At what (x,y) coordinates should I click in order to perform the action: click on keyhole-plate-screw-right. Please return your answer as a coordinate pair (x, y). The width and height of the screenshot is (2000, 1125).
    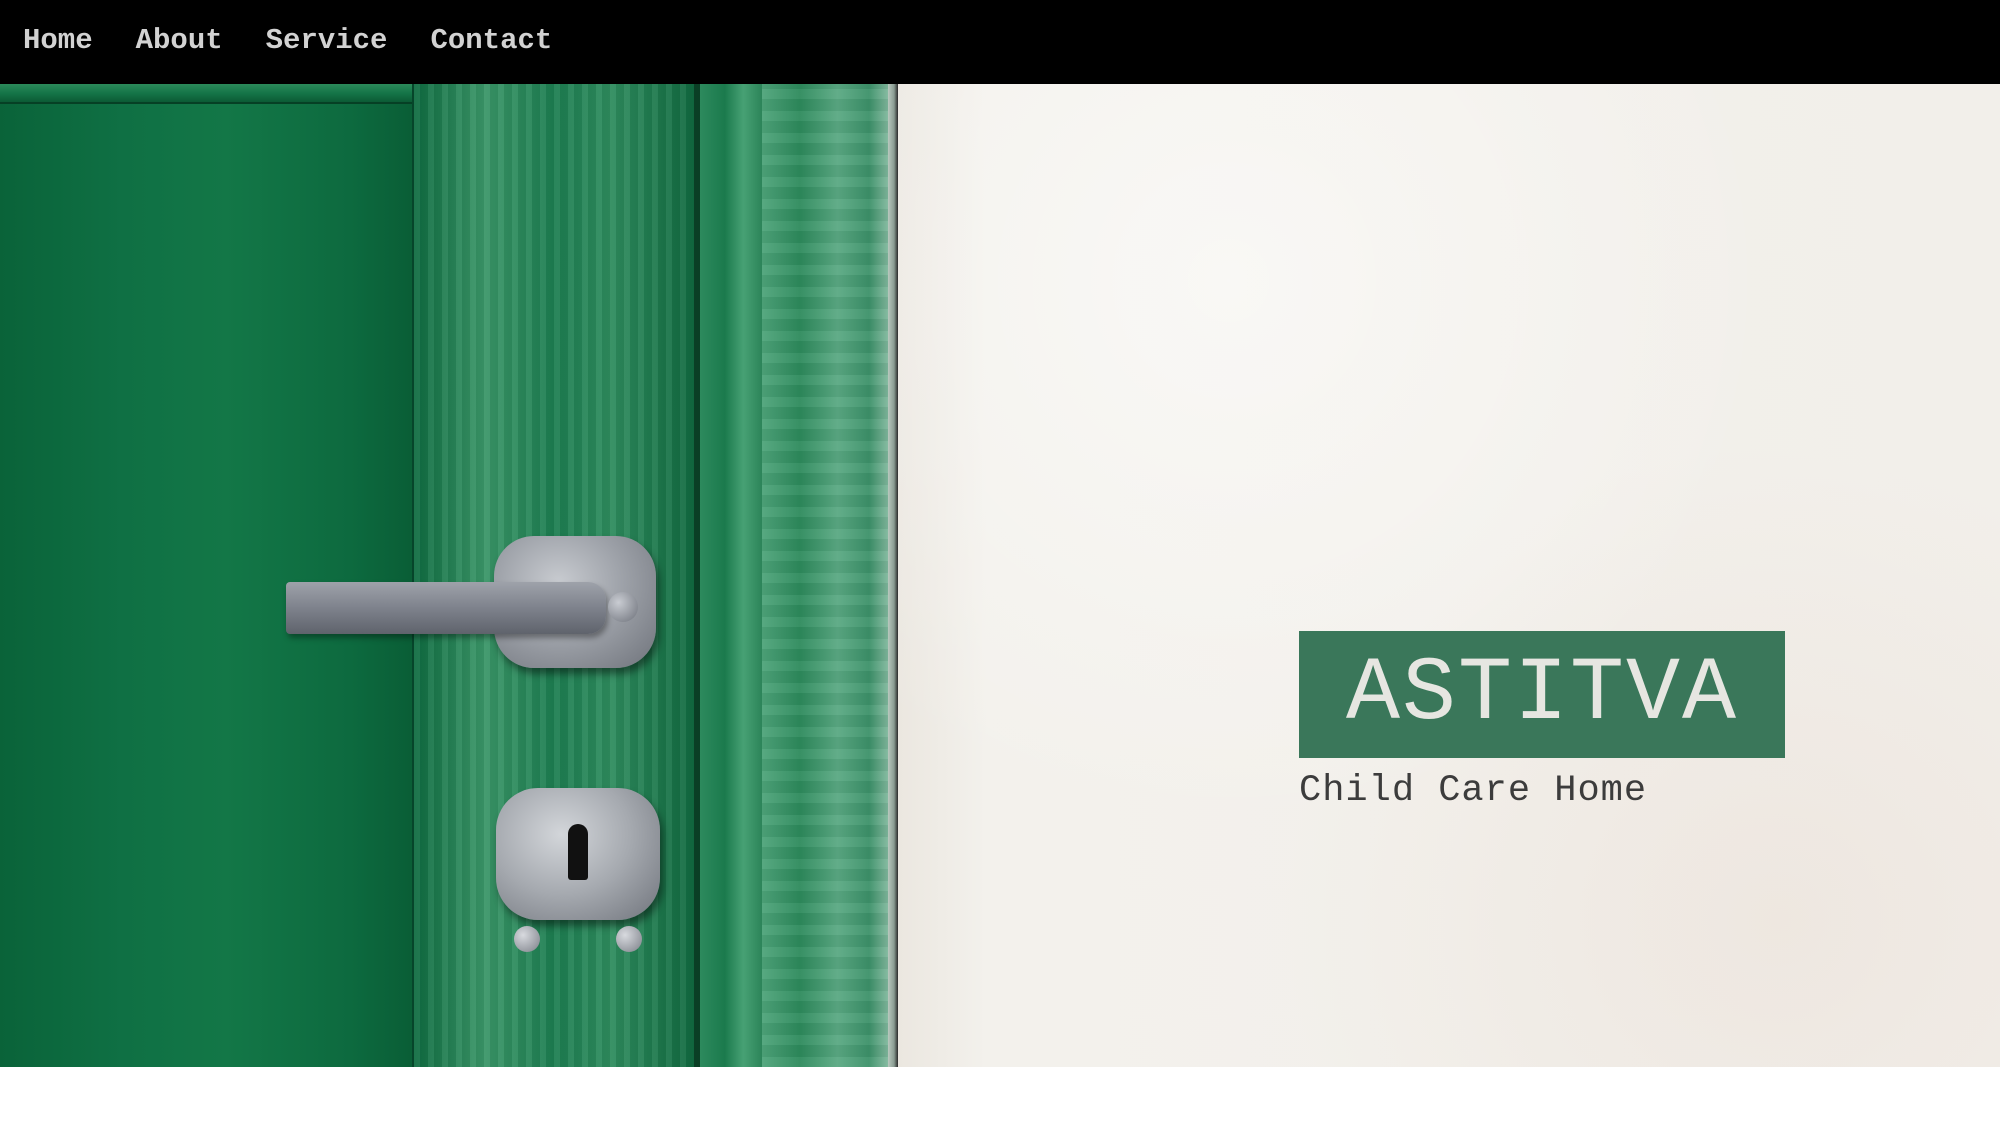
    Looking at the image, I should click on (629, 939).